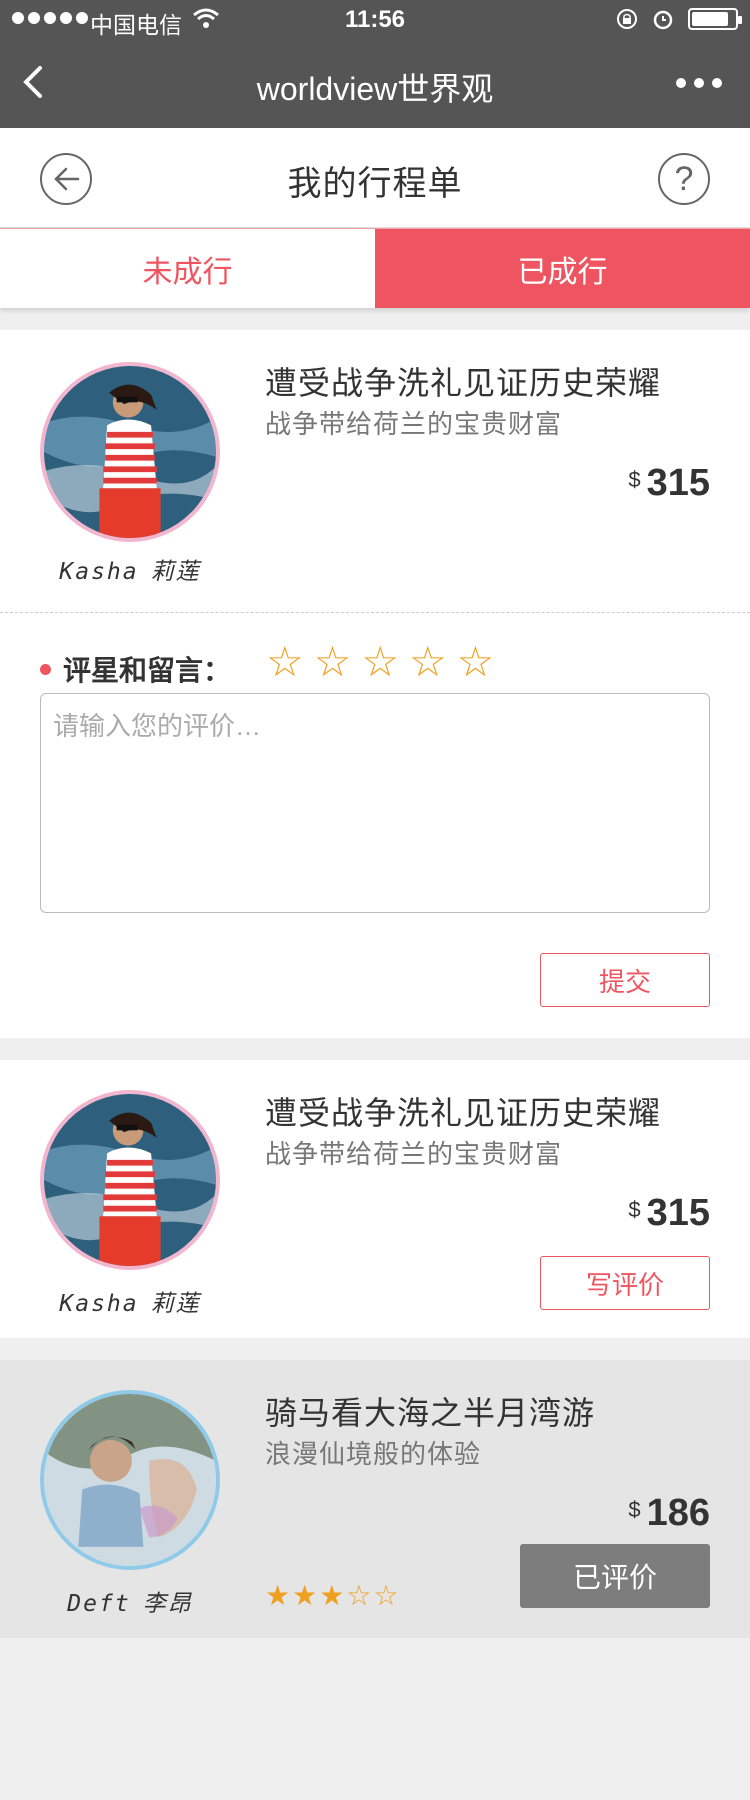  What do you see at coordinates (669, 1513) in the screenshot?
I see `trip-price: $186` at bounding box center [669, 1513].